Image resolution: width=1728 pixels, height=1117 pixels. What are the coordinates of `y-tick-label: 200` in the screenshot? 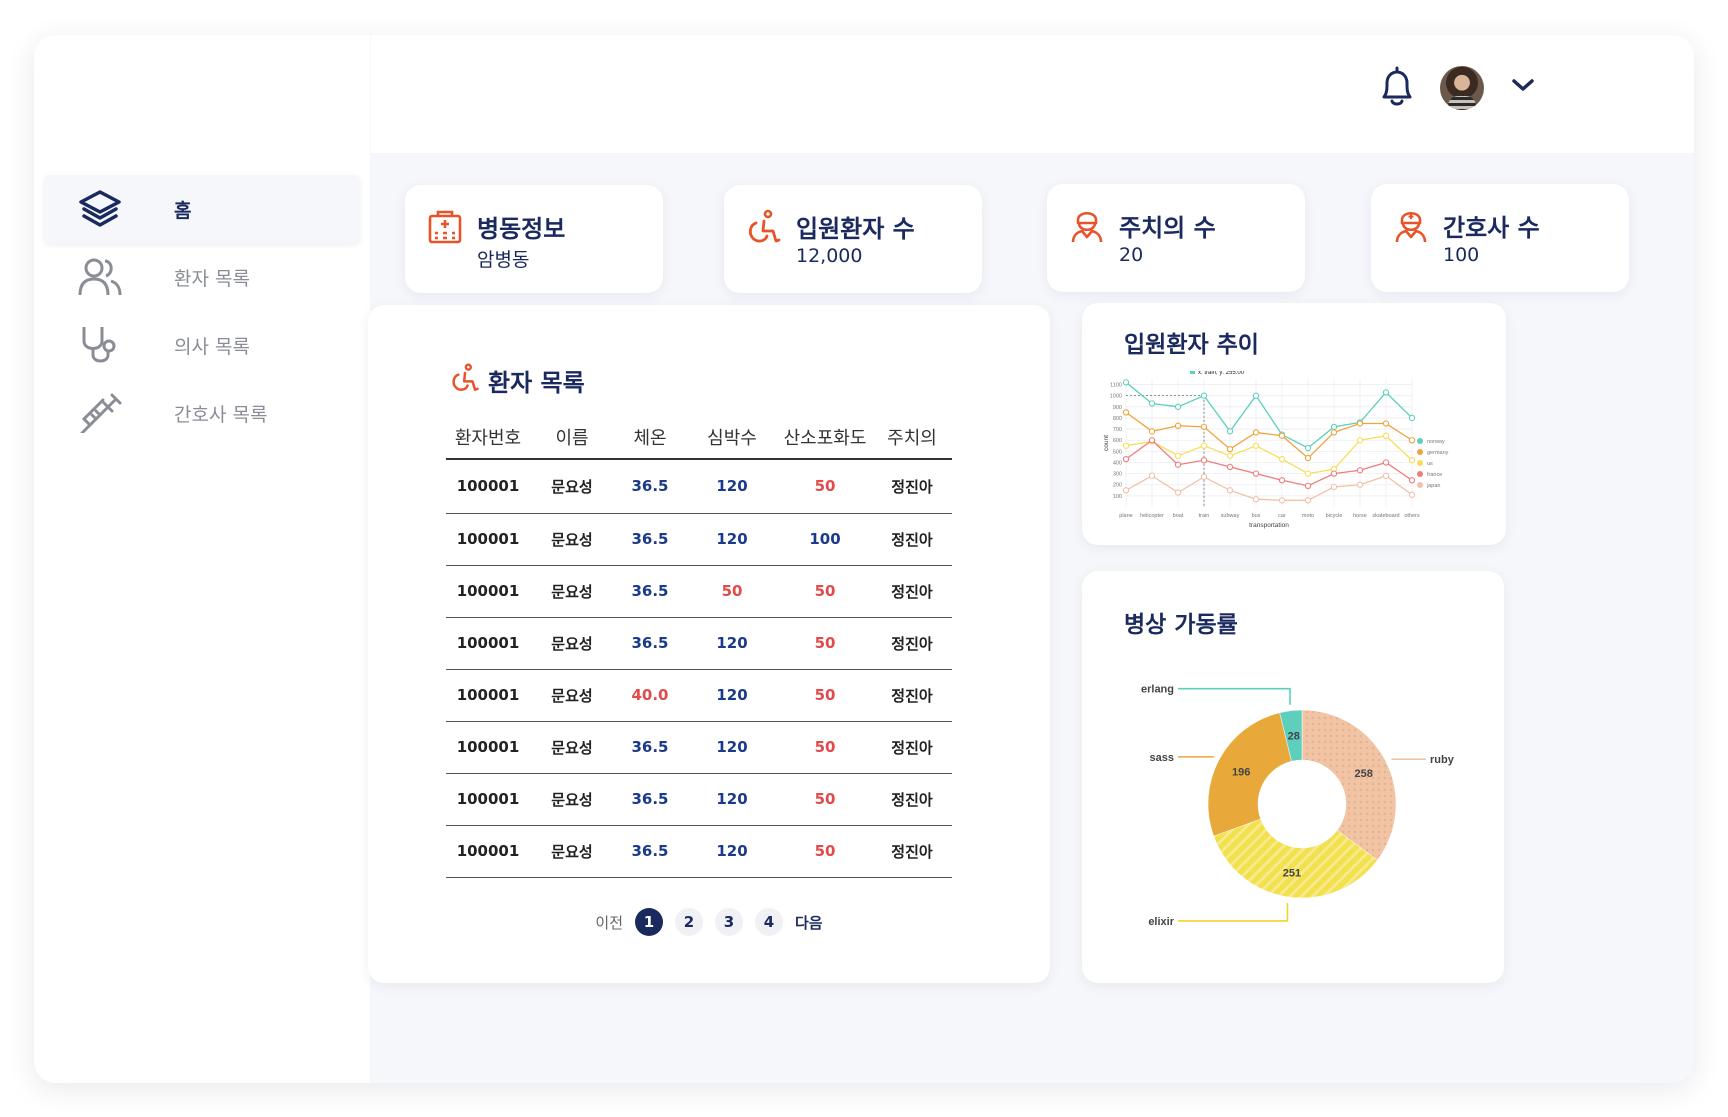 It's located at (1117, 486).